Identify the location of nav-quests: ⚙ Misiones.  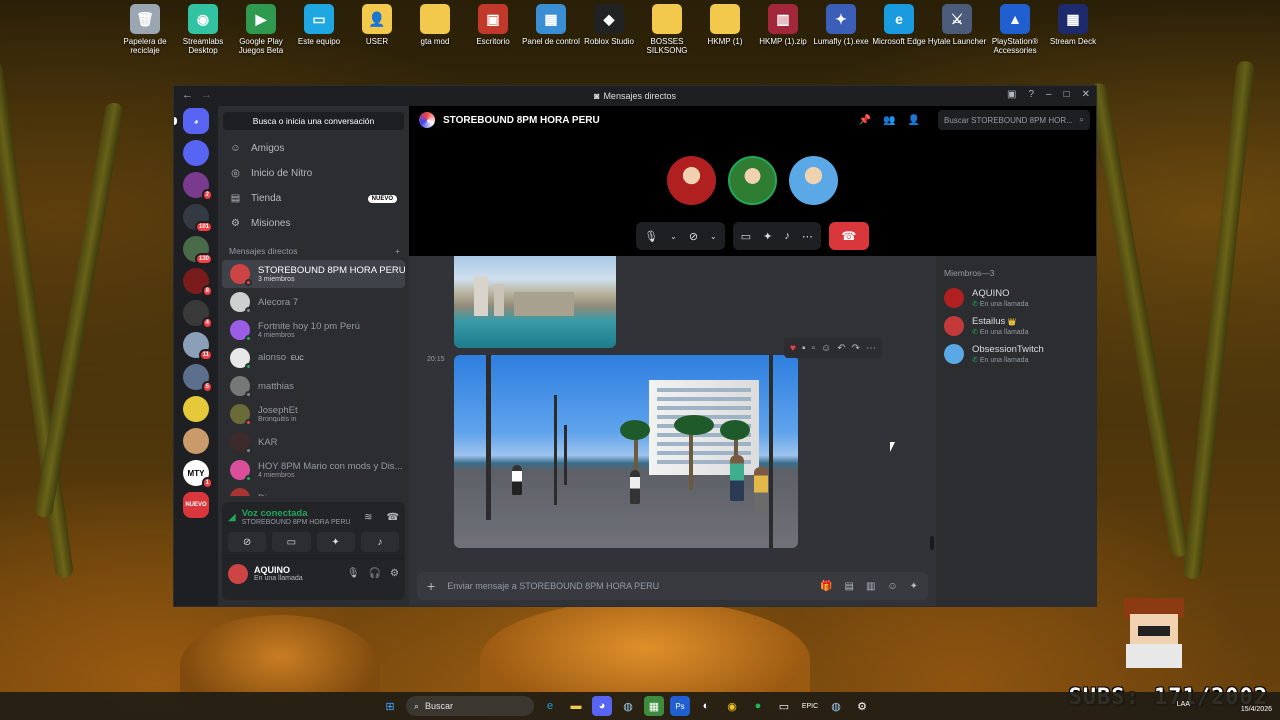
(313, 223).